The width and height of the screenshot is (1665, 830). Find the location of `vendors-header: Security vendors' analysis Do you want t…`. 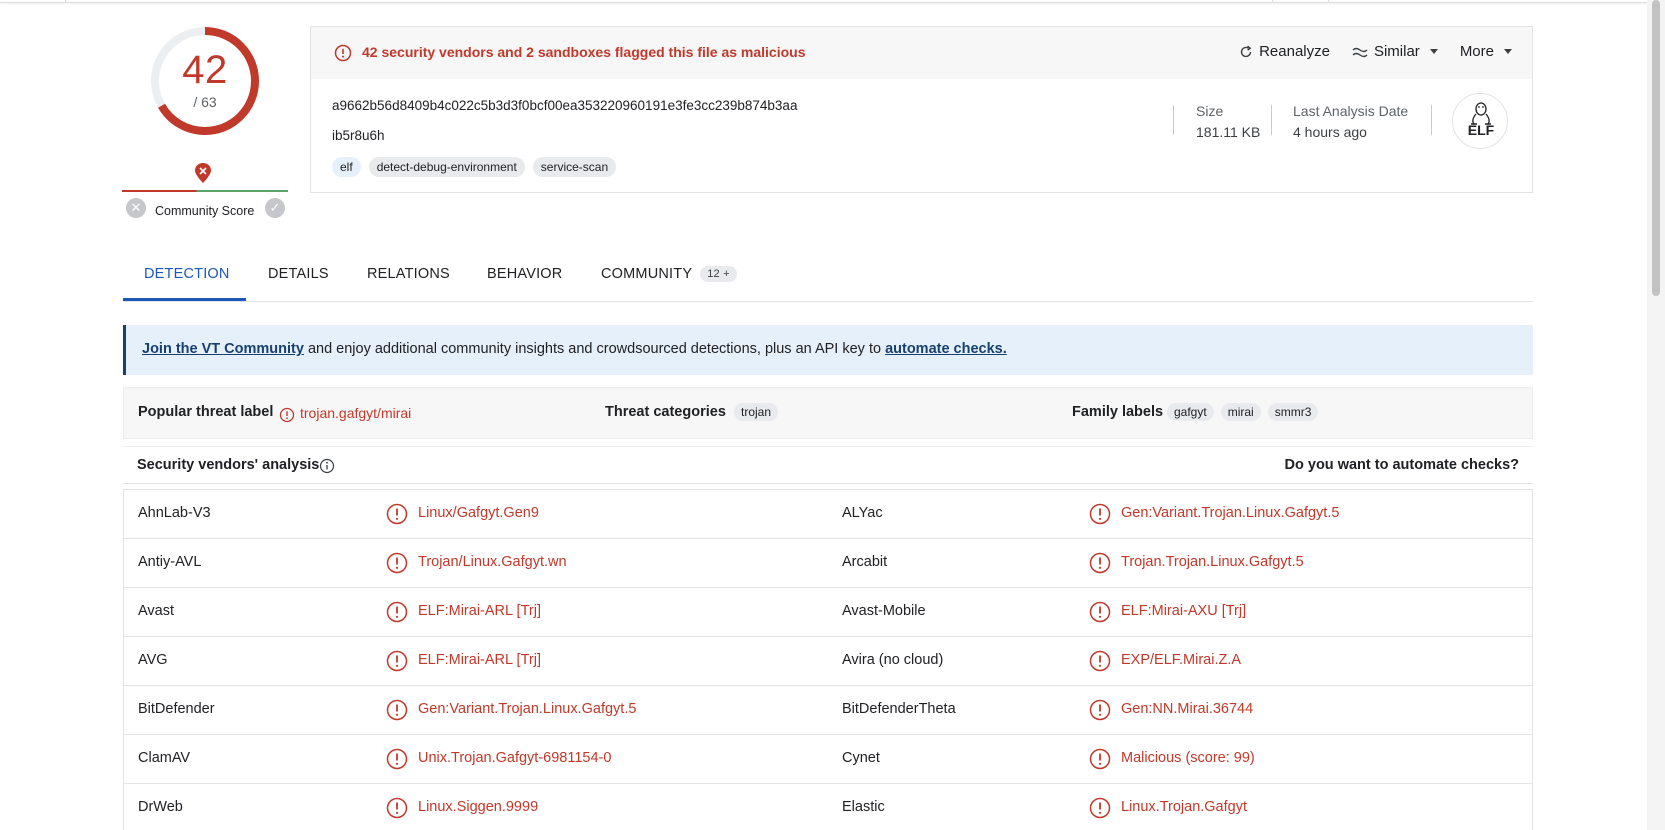

vendors-header: Security vendors' analysis Do you want t… is located at coordinates (828, 465).